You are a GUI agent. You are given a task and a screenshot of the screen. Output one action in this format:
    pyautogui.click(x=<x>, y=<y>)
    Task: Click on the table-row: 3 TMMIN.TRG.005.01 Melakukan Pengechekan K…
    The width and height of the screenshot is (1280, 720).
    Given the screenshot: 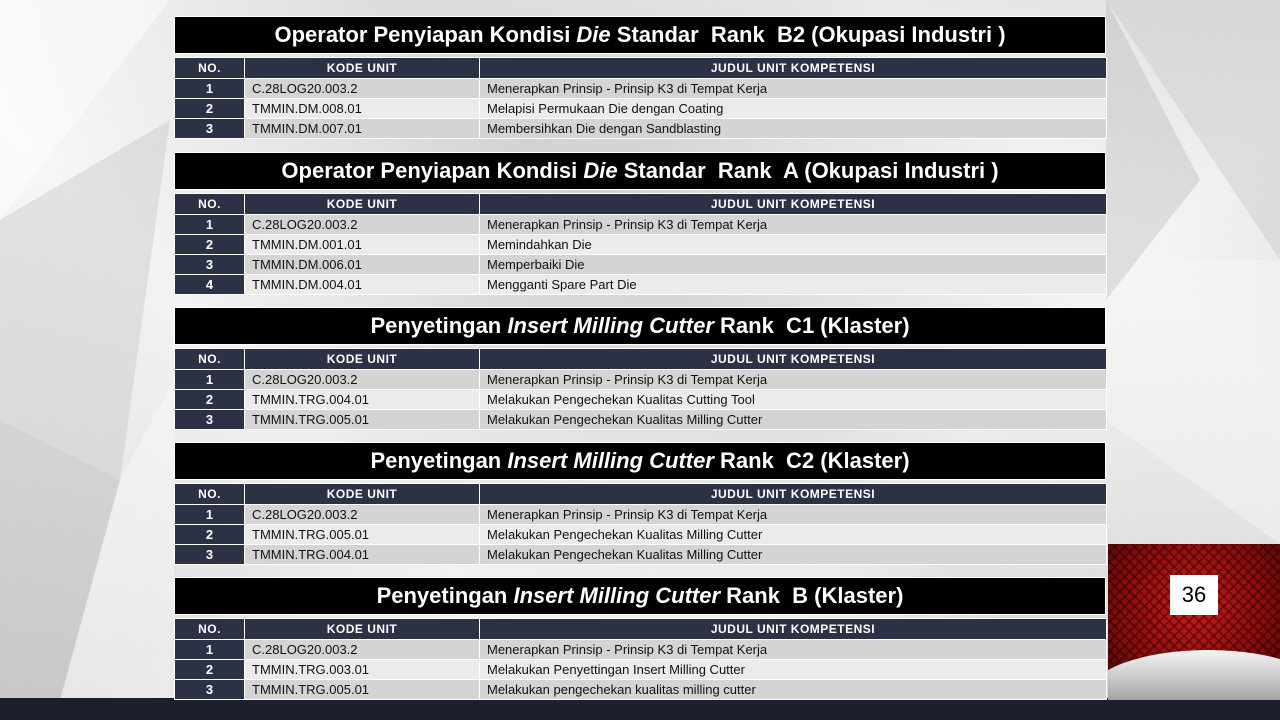 What is the action you would take?
    pyautogui.click(x=640, y=419)
    